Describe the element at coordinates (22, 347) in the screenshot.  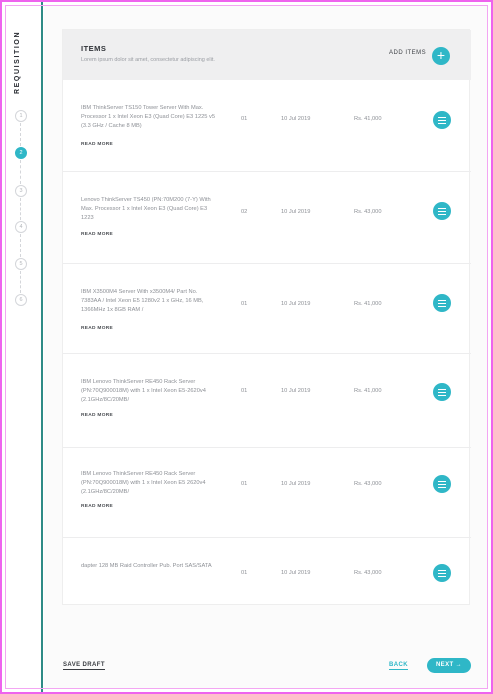
I see `sidebar: REQUISITION 1 2 3 4 5 6` at that location.